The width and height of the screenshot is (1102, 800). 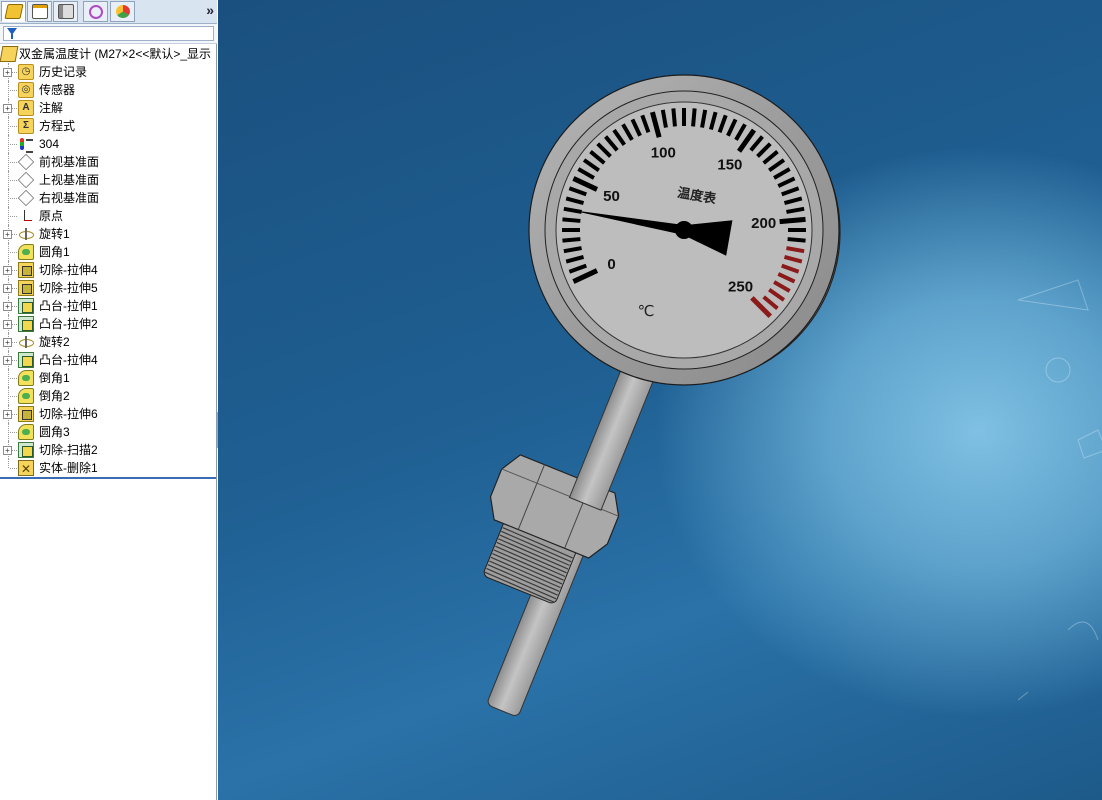 What do you see at coordinates (740, 287) in the screenshot?
I see `scale-label: 250` at bounding box center [740, 287].